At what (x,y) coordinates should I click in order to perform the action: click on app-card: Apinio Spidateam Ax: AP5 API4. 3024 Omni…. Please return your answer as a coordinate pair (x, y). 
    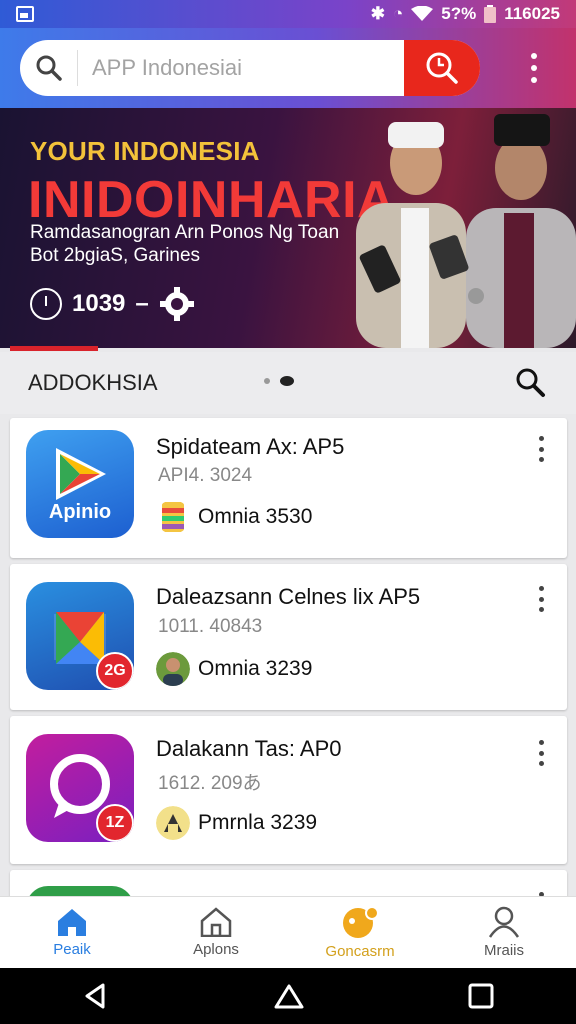
    Looking at the image, I should click on (288, 488).